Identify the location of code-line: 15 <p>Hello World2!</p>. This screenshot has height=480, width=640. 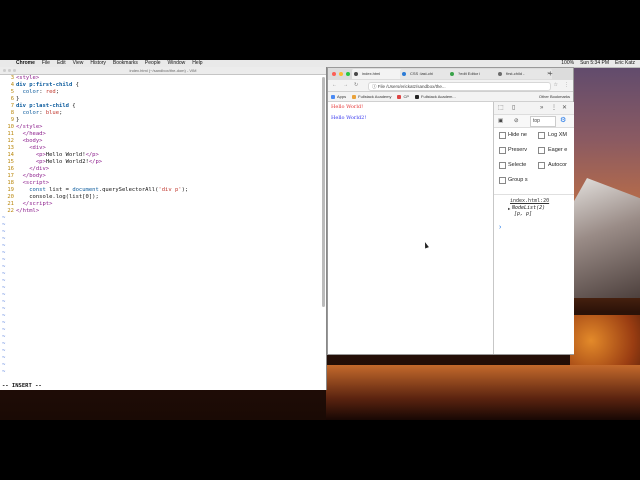
(164, 162).